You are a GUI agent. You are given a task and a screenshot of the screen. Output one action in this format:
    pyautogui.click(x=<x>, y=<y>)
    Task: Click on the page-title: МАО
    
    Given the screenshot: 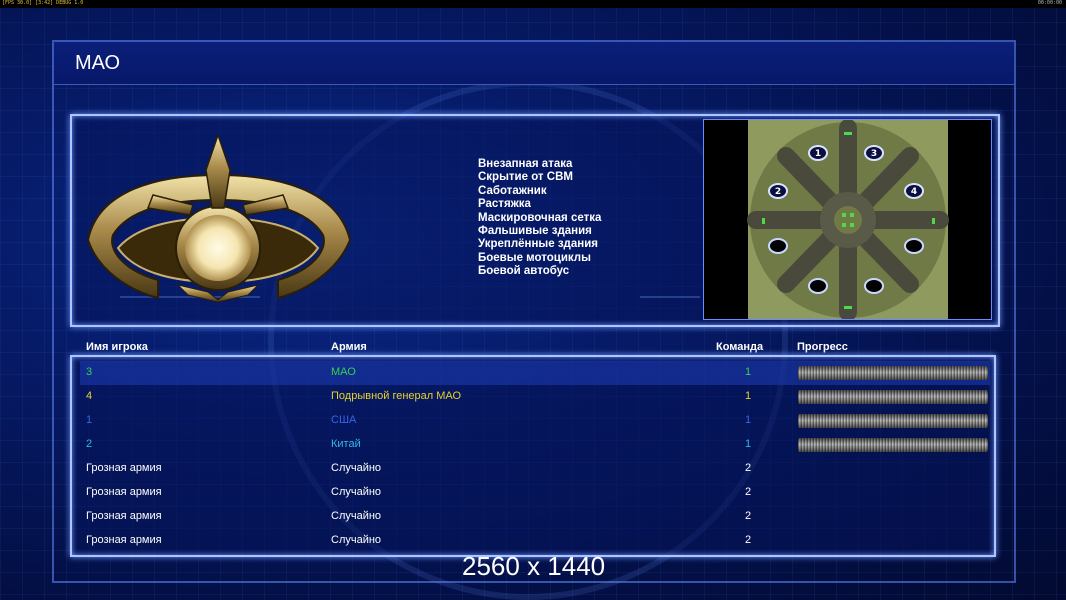 What is the action you would take?
    pyautogui.click(x=98, y=63)
    